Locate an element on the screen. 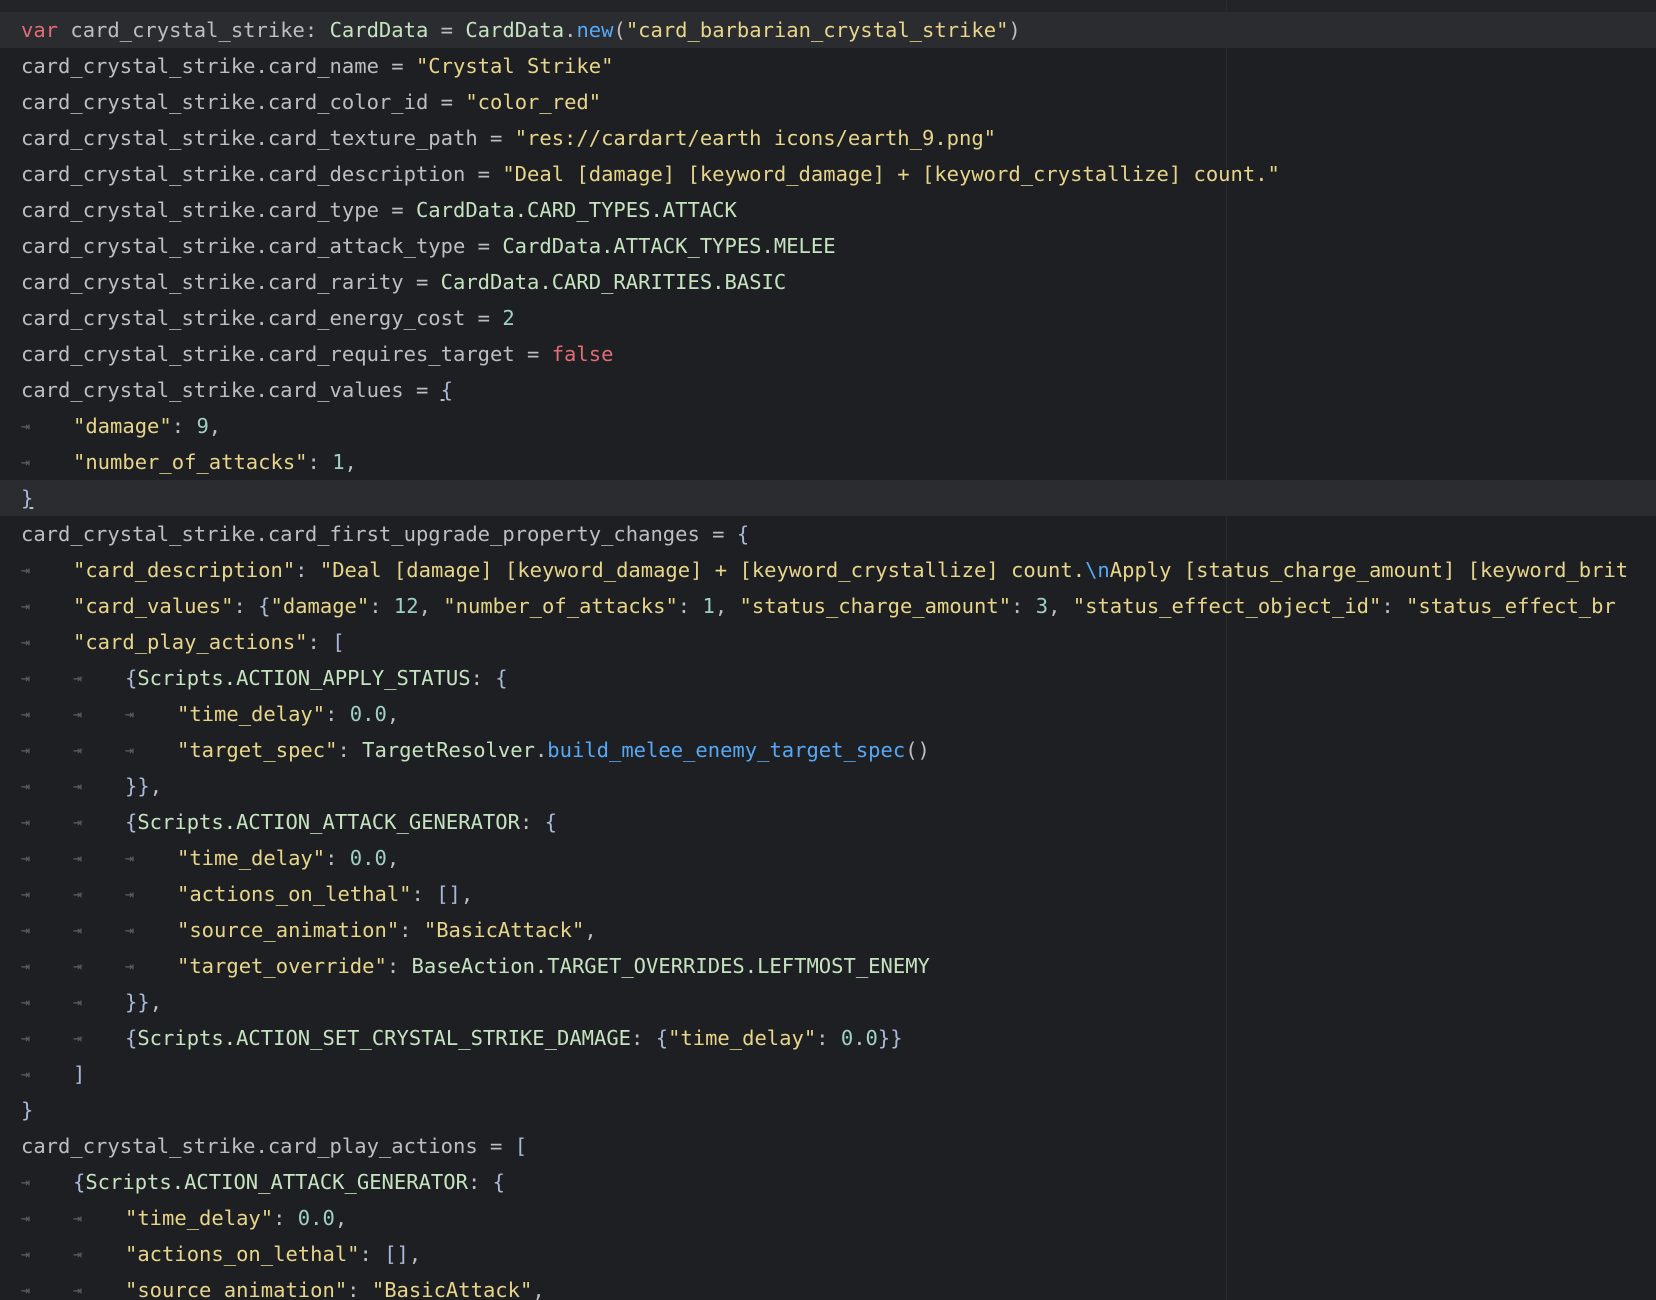  code-token: "target_spec" is located at coordinates (257, 750).